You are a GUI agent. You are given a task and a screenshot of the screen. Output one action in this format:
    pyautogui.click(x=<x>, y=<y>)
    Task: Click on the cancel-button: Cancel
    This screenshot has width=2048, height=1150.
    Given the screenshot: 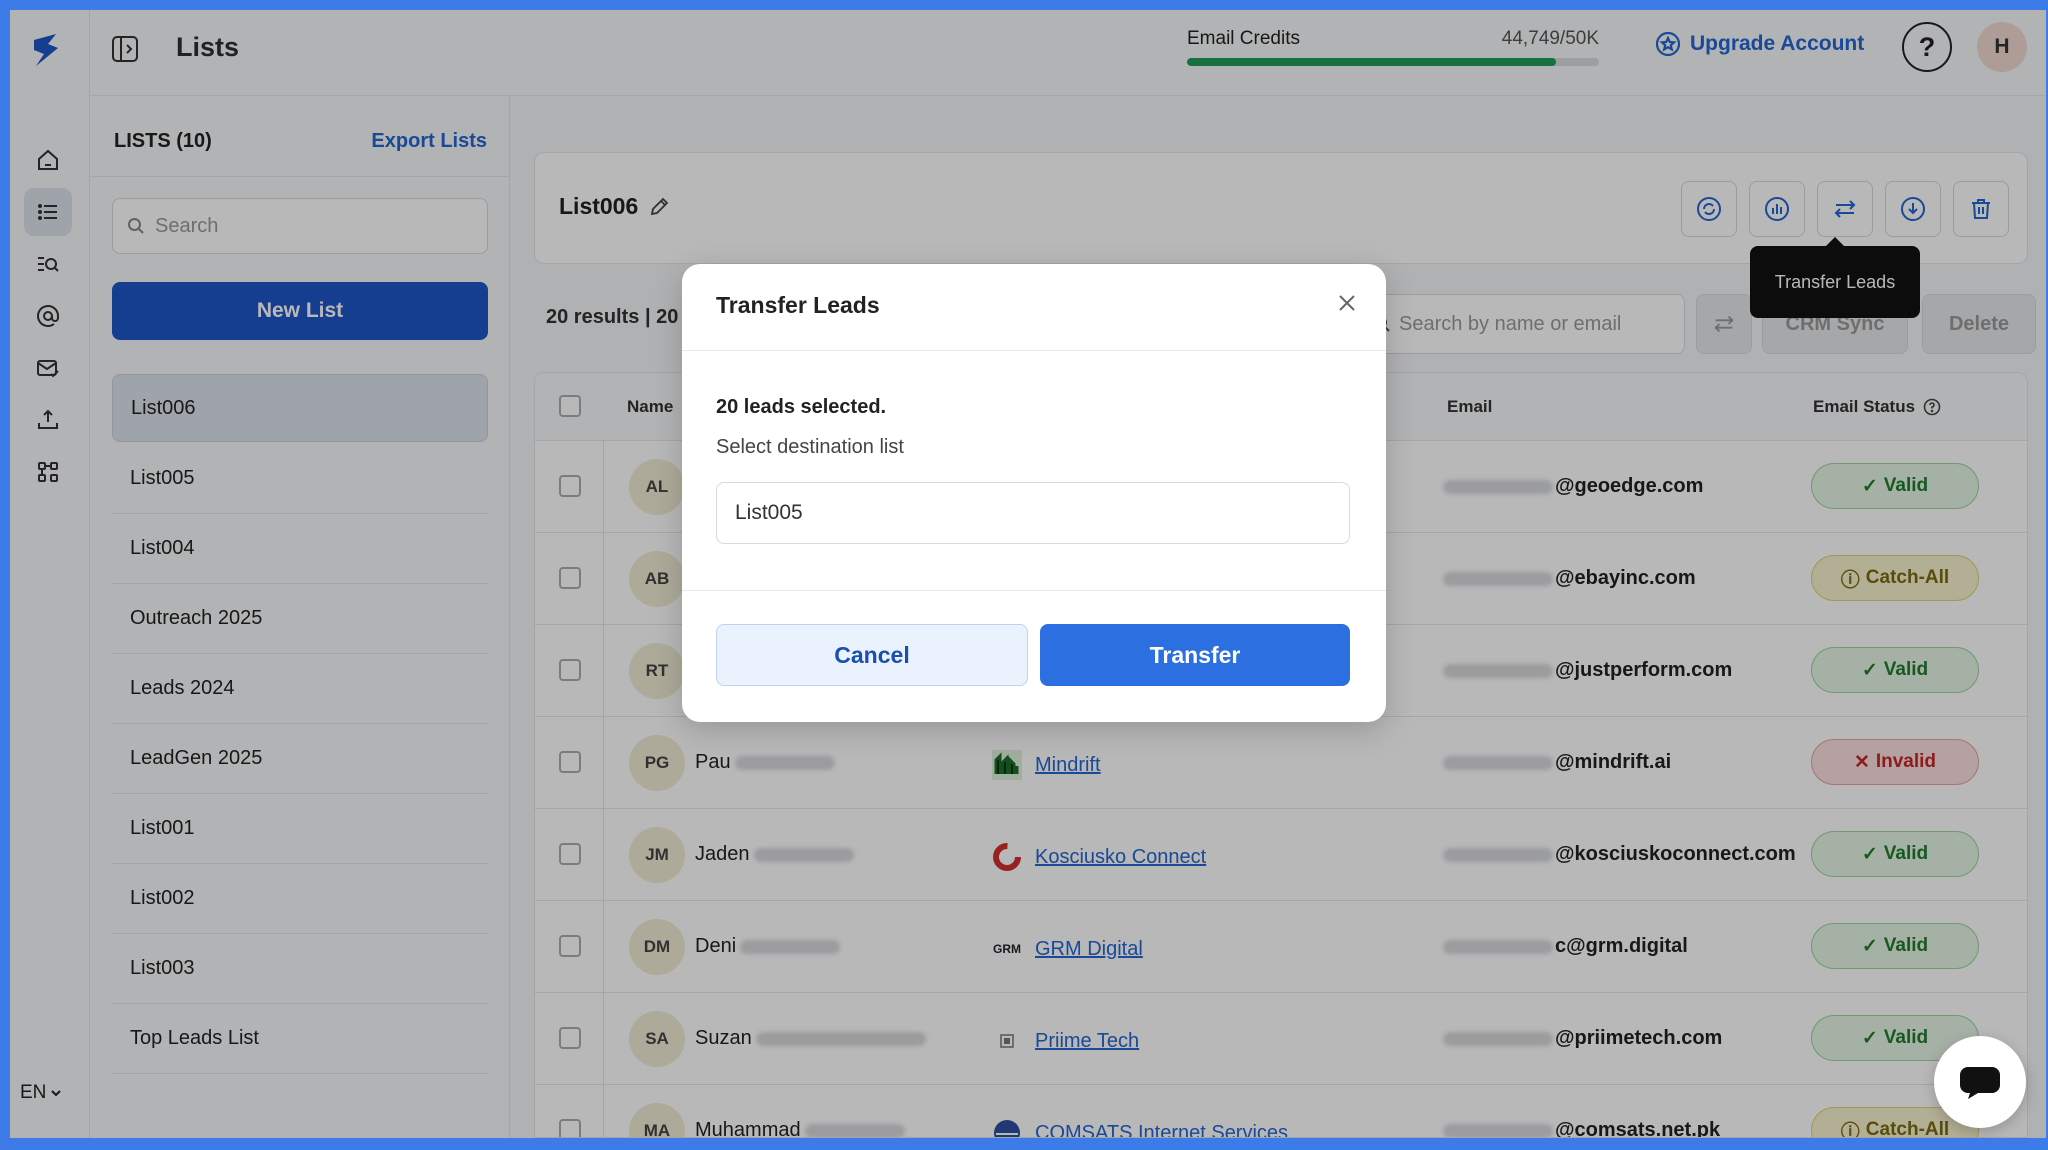 What is the action you would take?
    pyautogui.click(x=872, y=655)
    